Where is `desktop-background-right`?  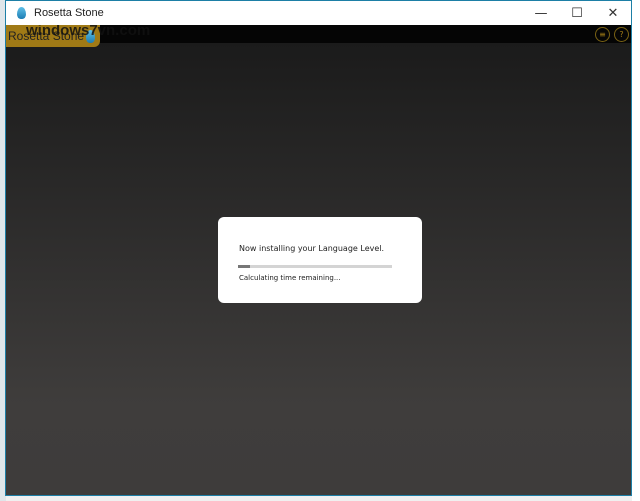
desktop-background-right is located at coordinates (636, 250).